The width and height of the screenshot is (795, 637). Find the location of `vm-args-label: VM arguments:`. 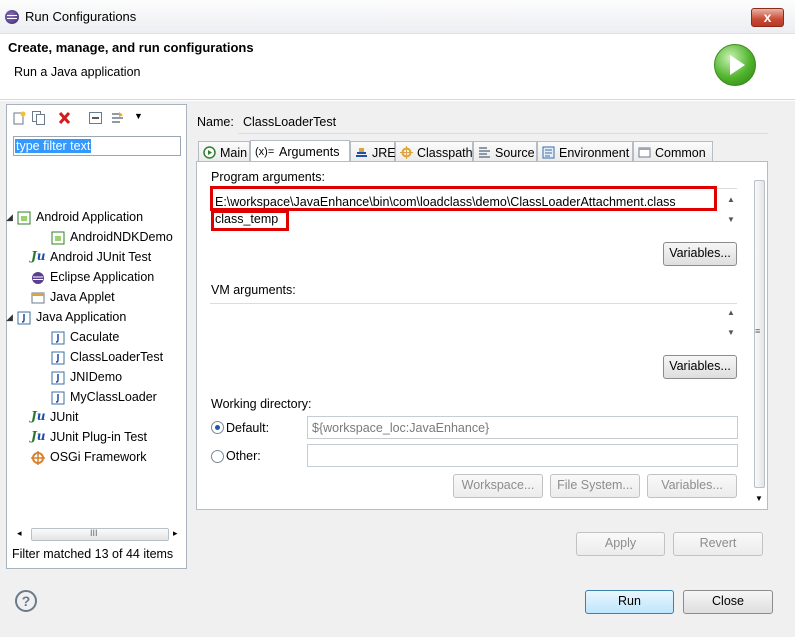

vm-args-label: VM arguments: is located at coordinates (253, 290).